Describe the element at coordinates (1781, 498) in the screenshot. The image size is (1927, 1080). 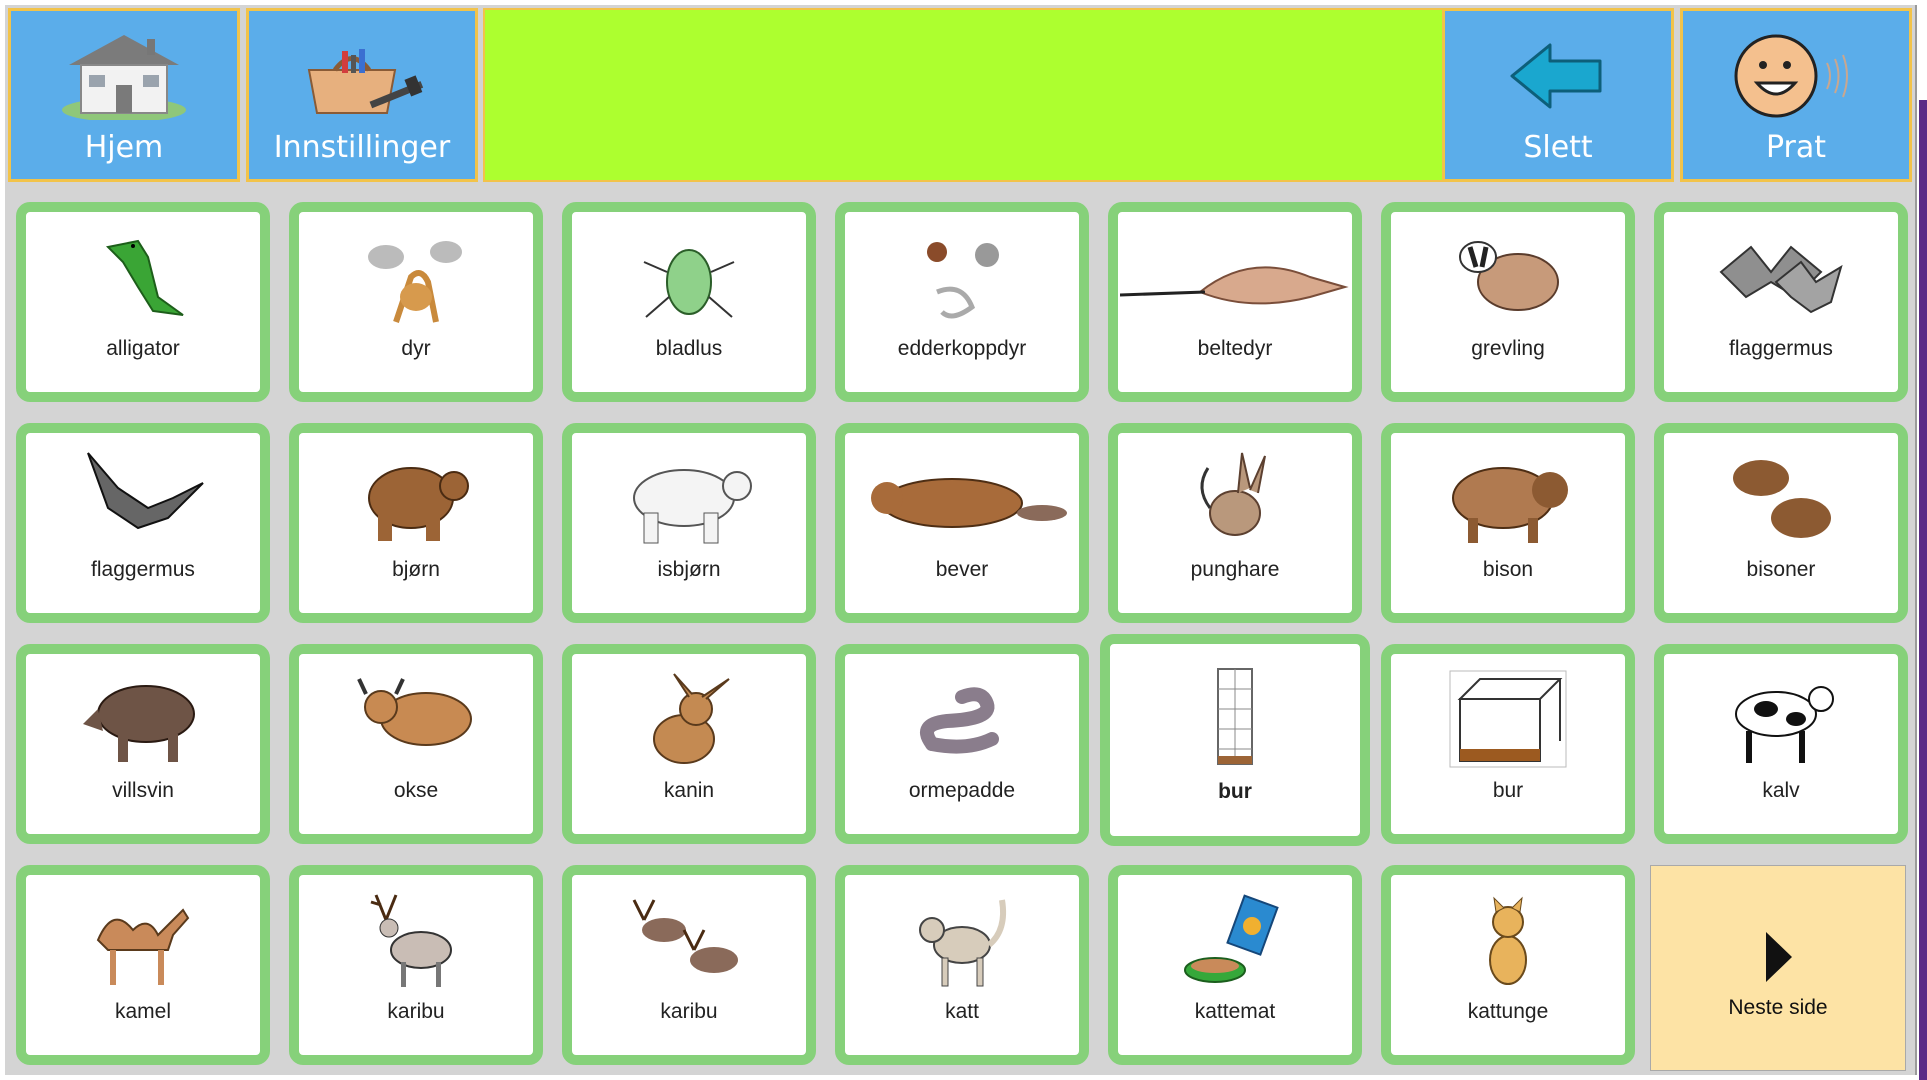
I see `bisons-icon` at that location.